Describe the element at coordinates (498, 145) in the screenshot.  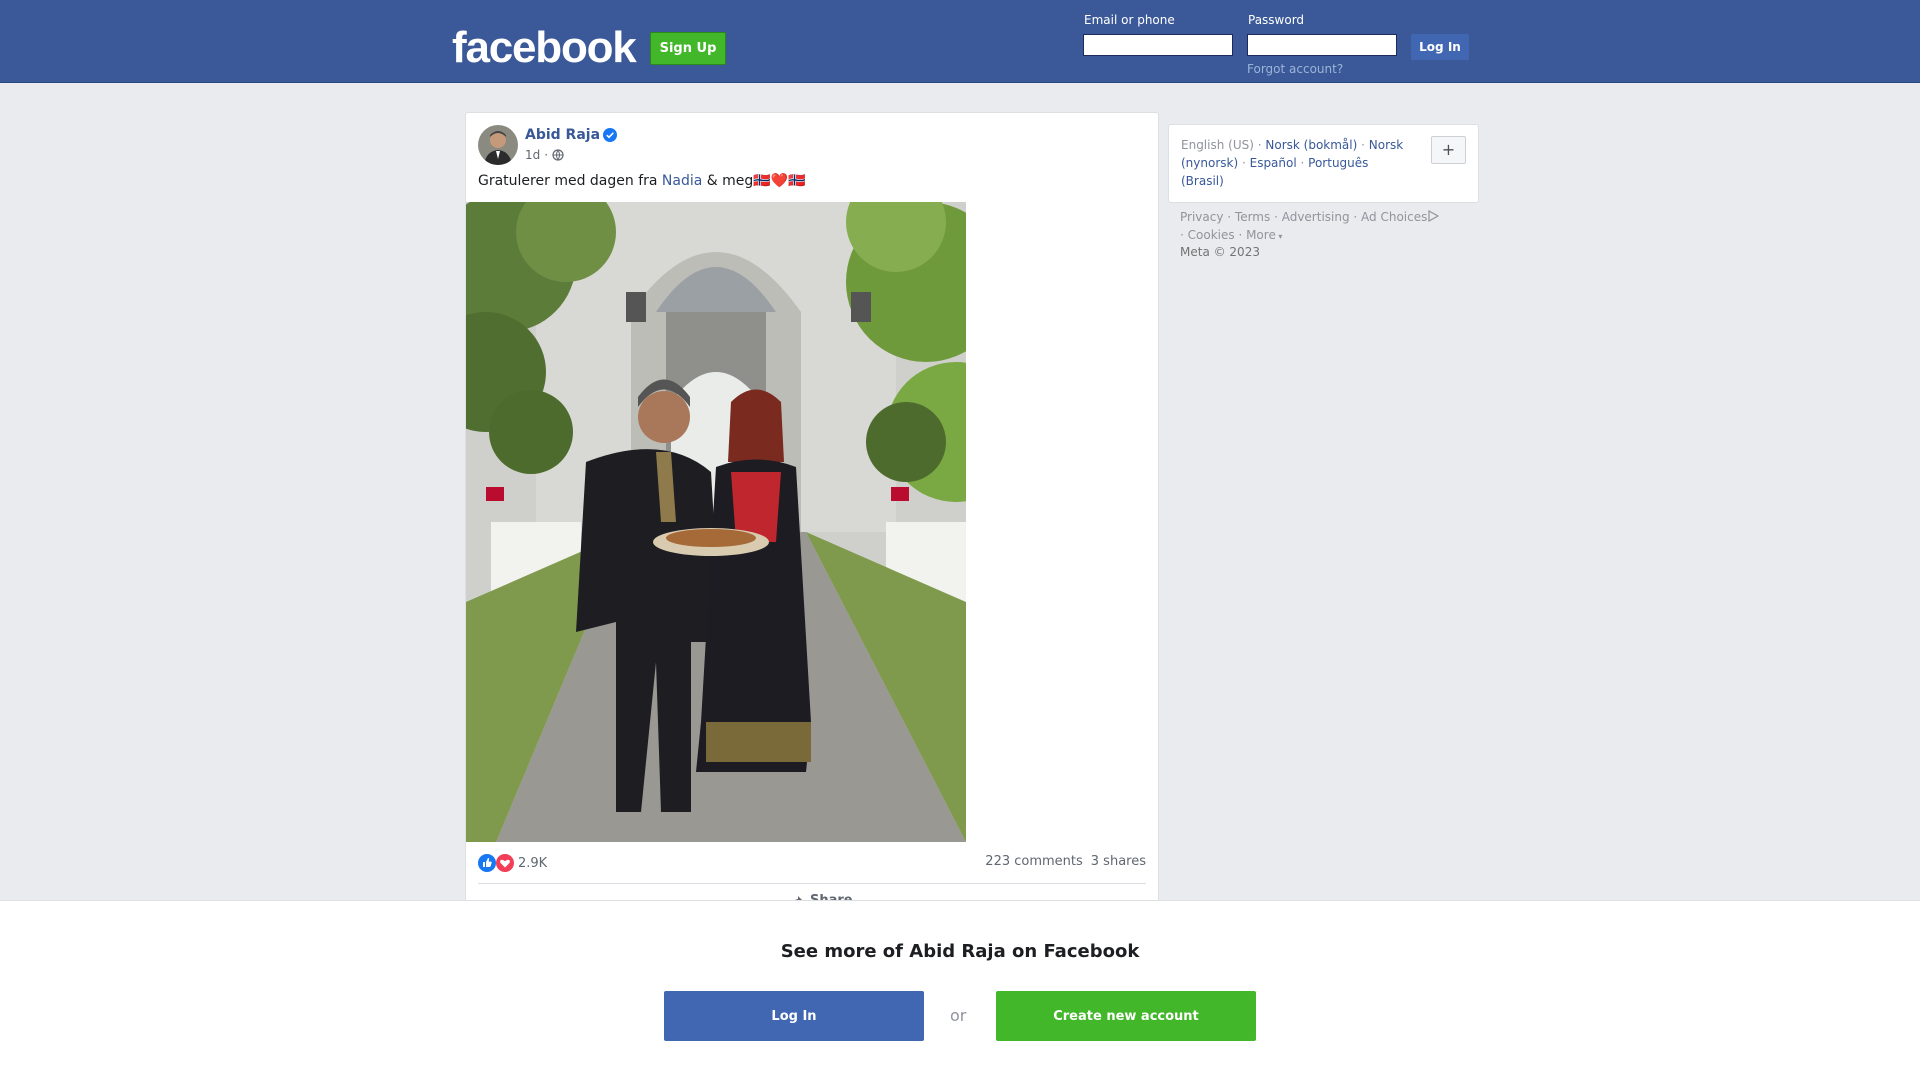
I see `avatar` at that location.